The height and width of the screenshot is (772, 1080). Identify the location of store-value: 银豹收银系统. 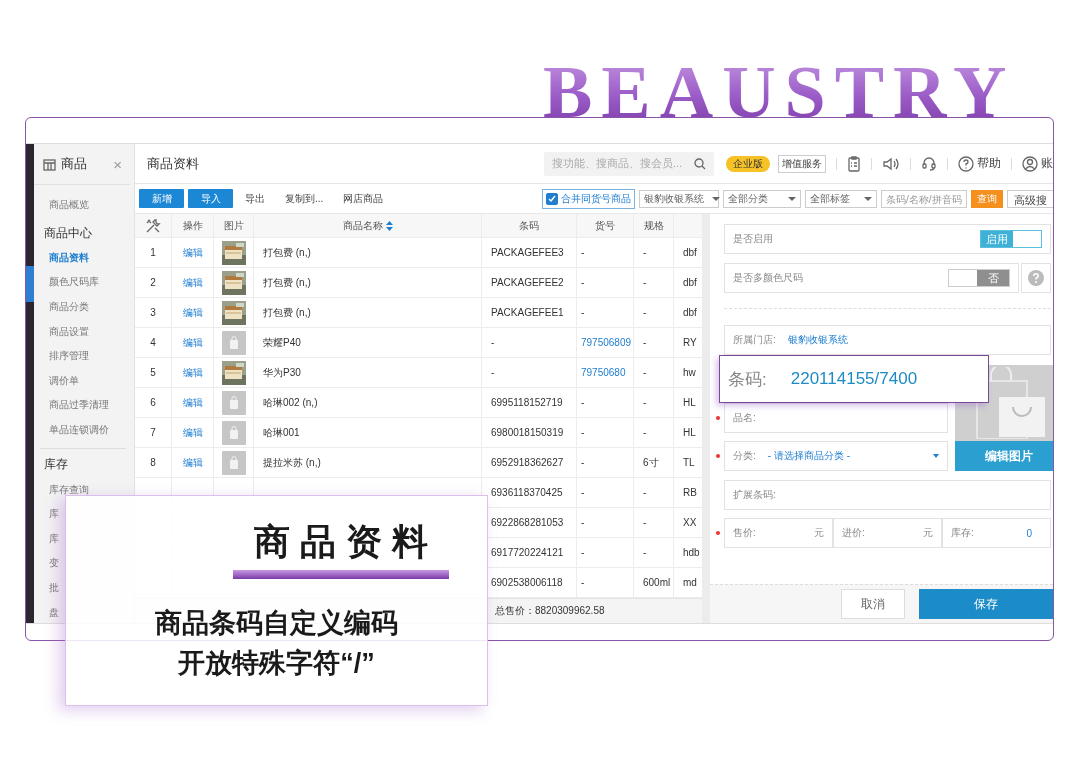
(817, 340).